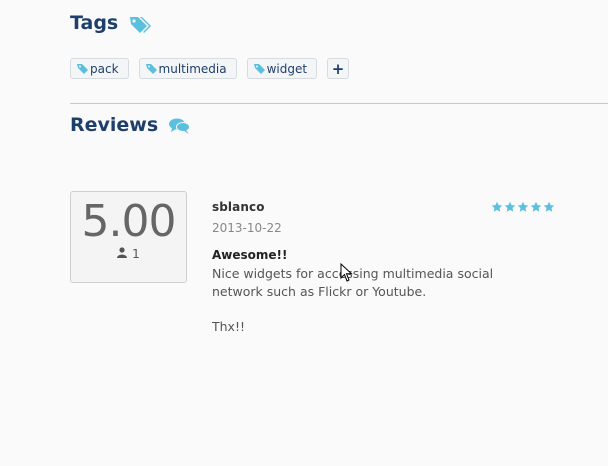 The image size is (608, 466). I want to click on review-signoff: Thx!!, so click(228, 326).